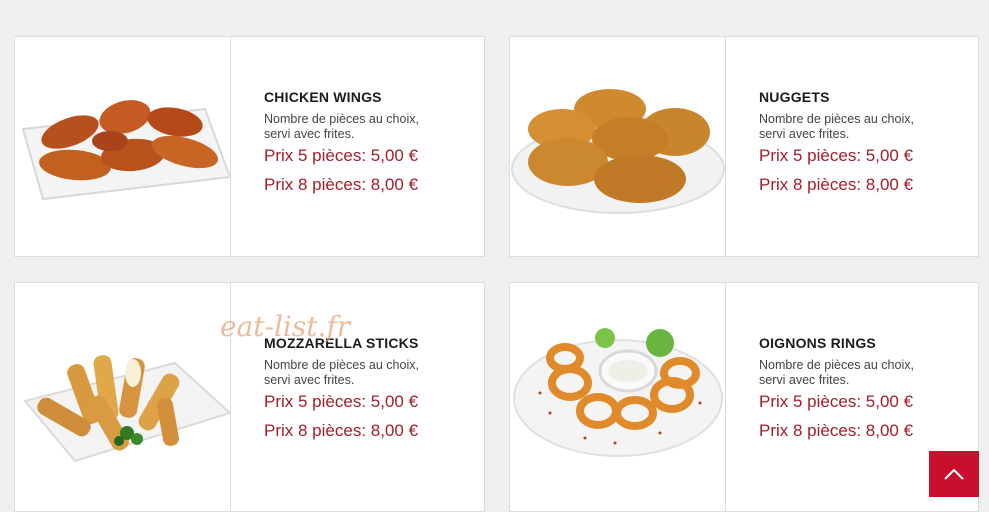  What do you see at coordinates (123, 146) in the screenshot?
I see `chicken-wings-image` at bounding box center [123, 146].